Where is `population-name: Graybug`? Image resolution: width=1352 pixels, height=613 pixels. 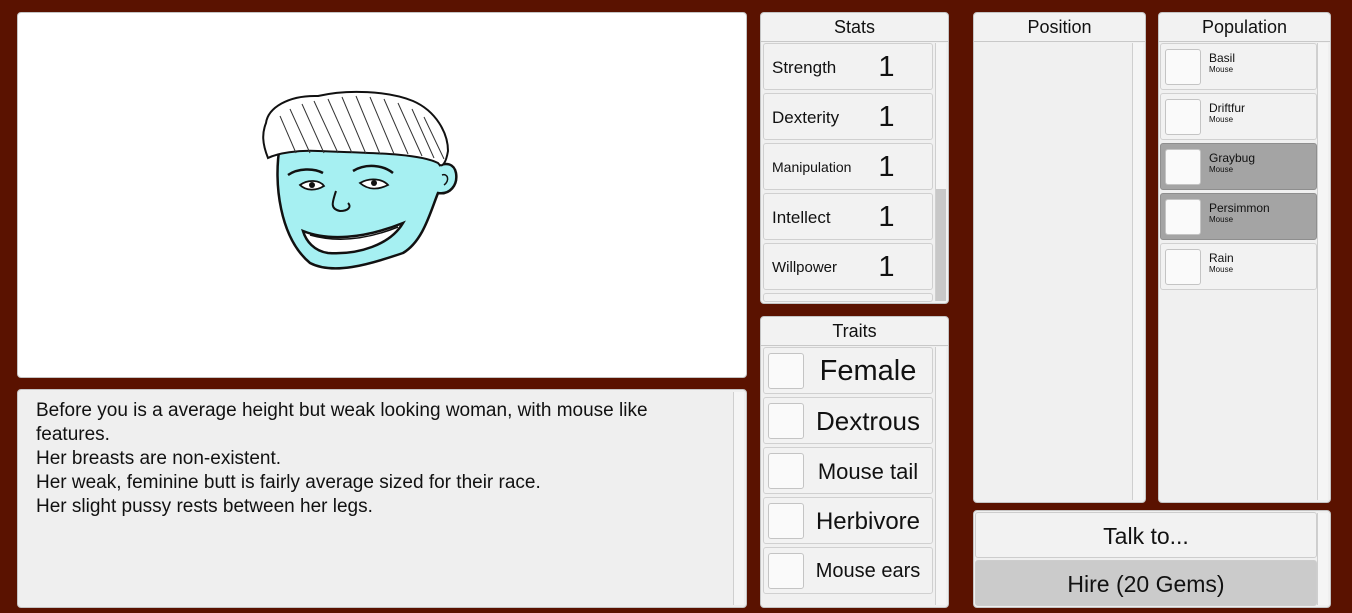 population-name: Graybug is located at coordinates (1232, 158).